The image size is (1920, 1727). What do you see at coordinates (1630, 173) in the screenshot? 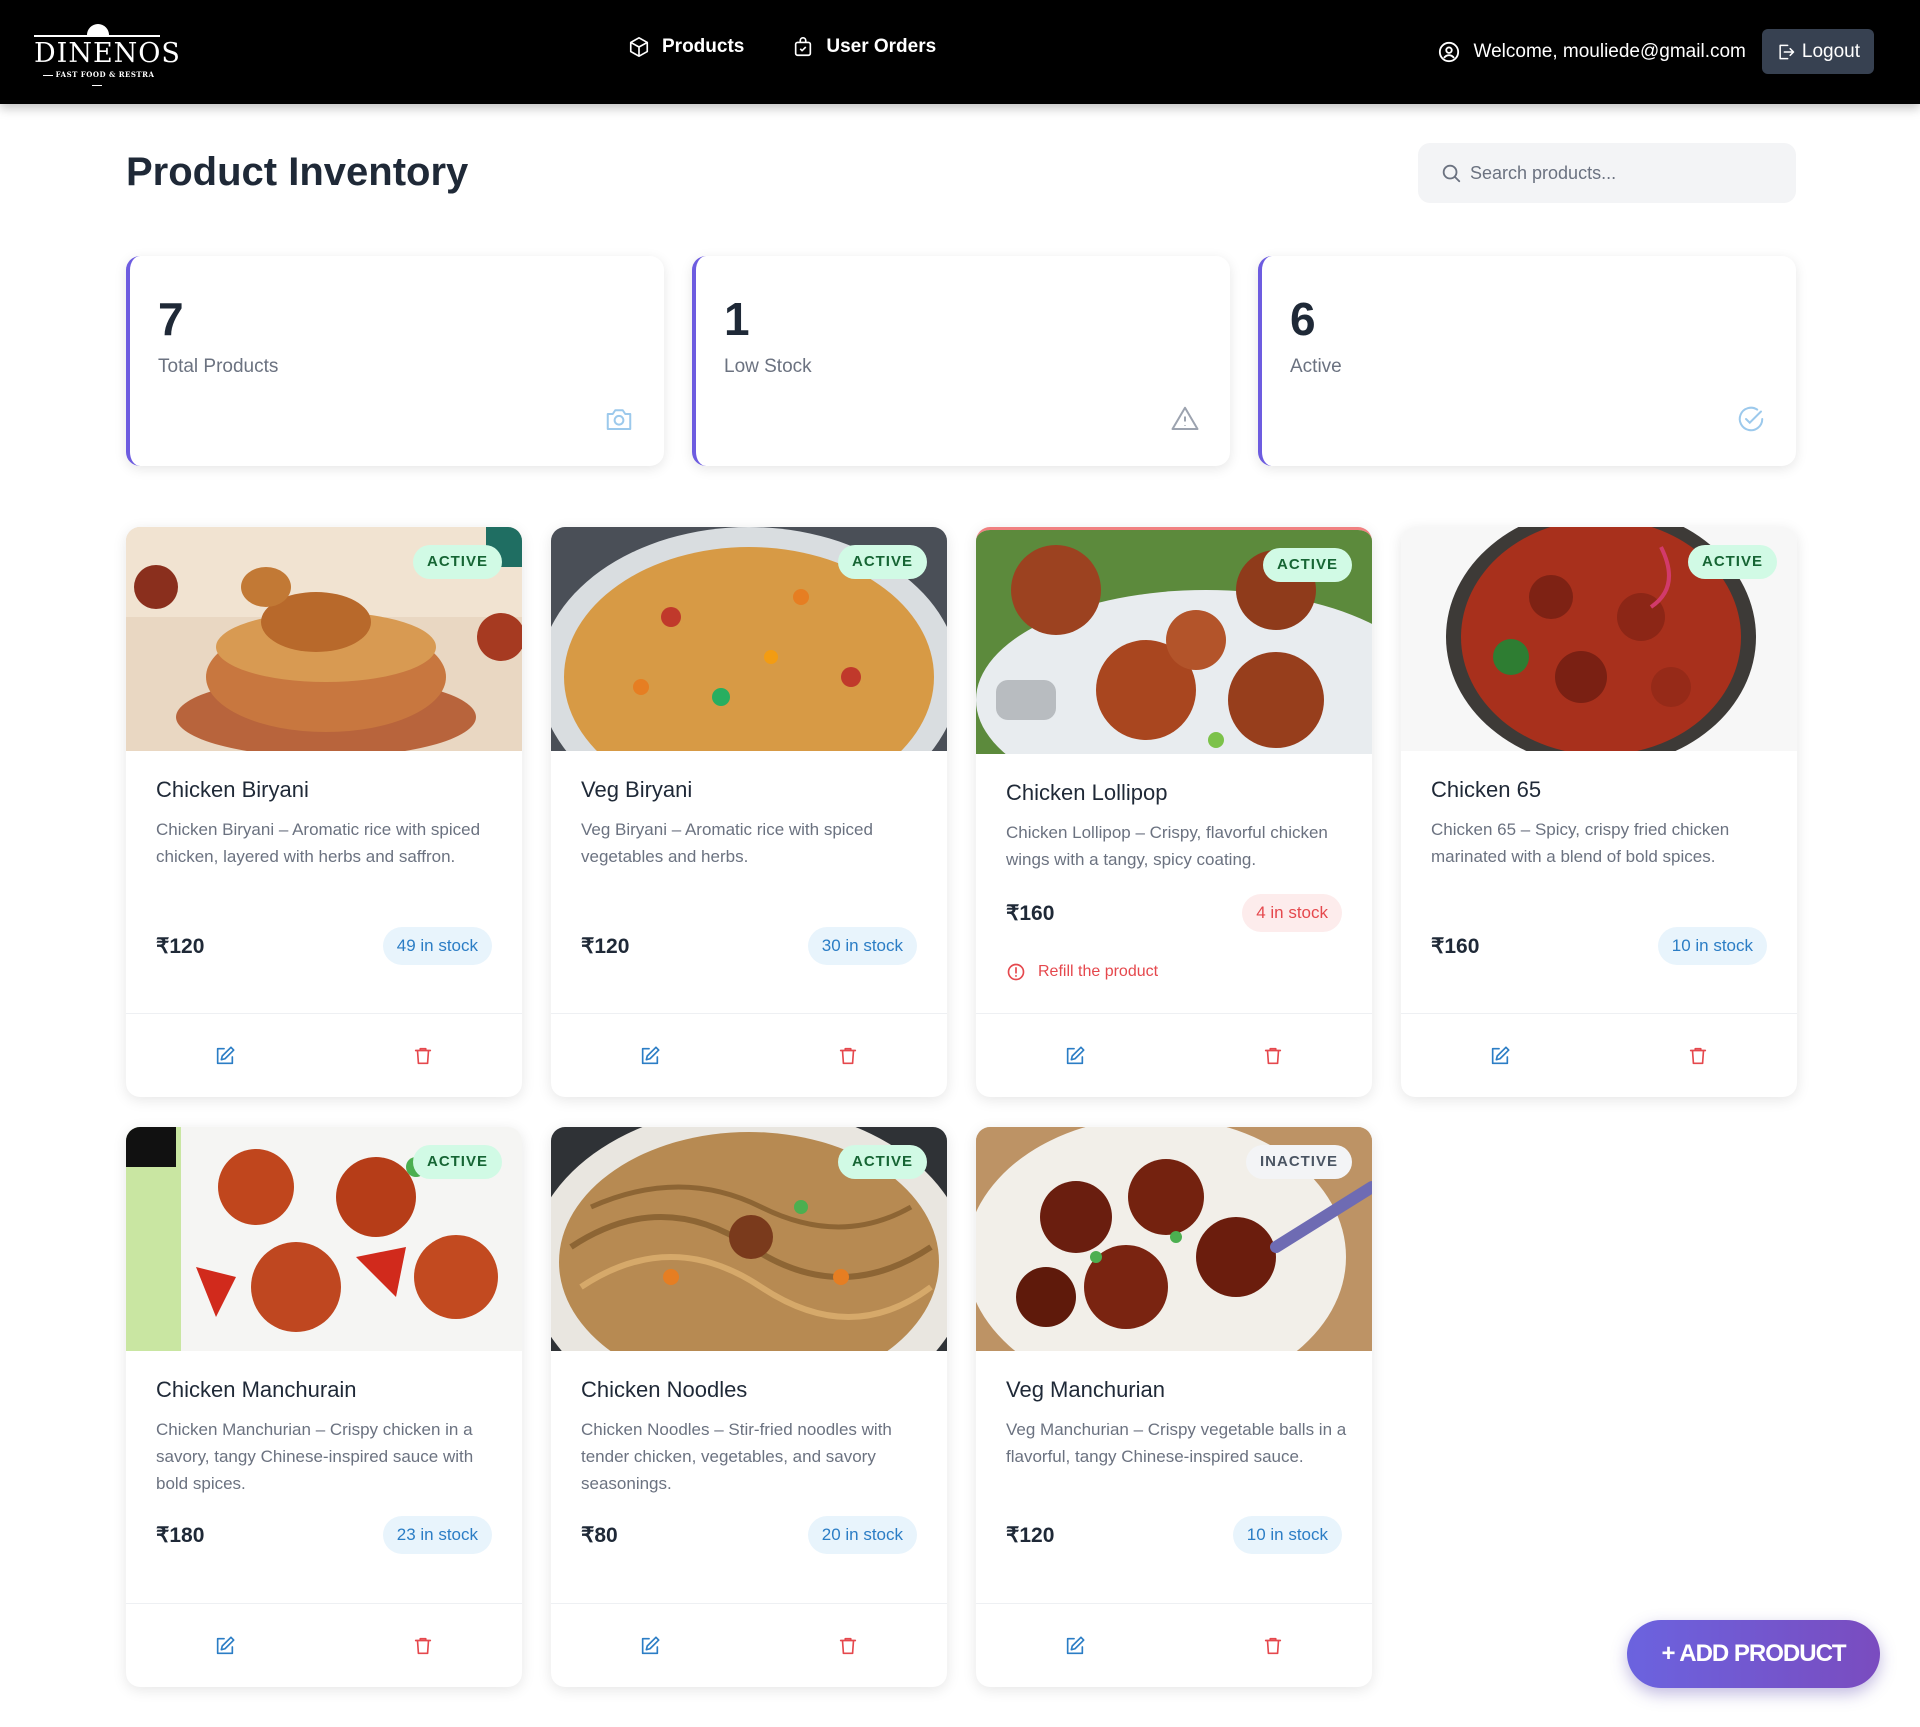
I see `search-input` at bounding box center [1630, 173].